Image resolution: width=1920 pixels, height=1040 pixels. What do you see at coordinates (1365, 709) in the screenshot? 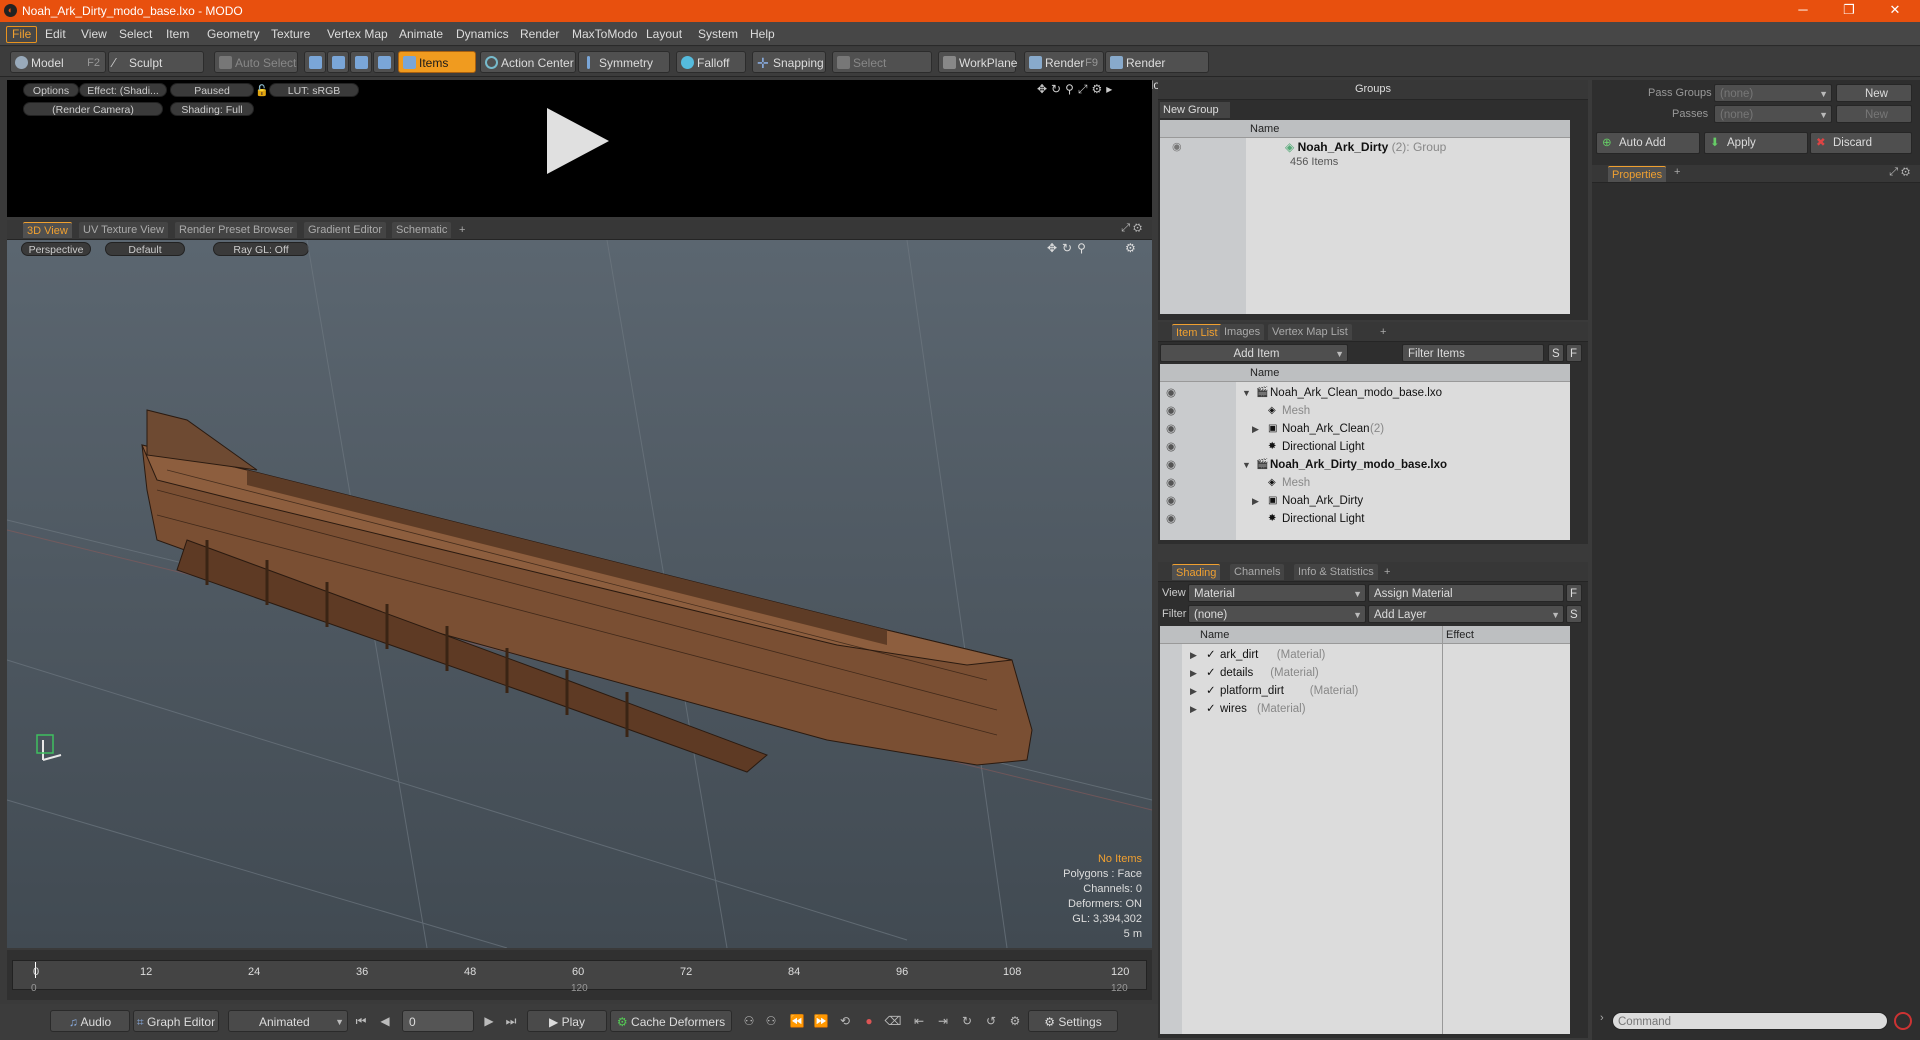
I see `shader-tree-row: ▶ ✓ wires (Material)` at bounding box center [1365, 709].